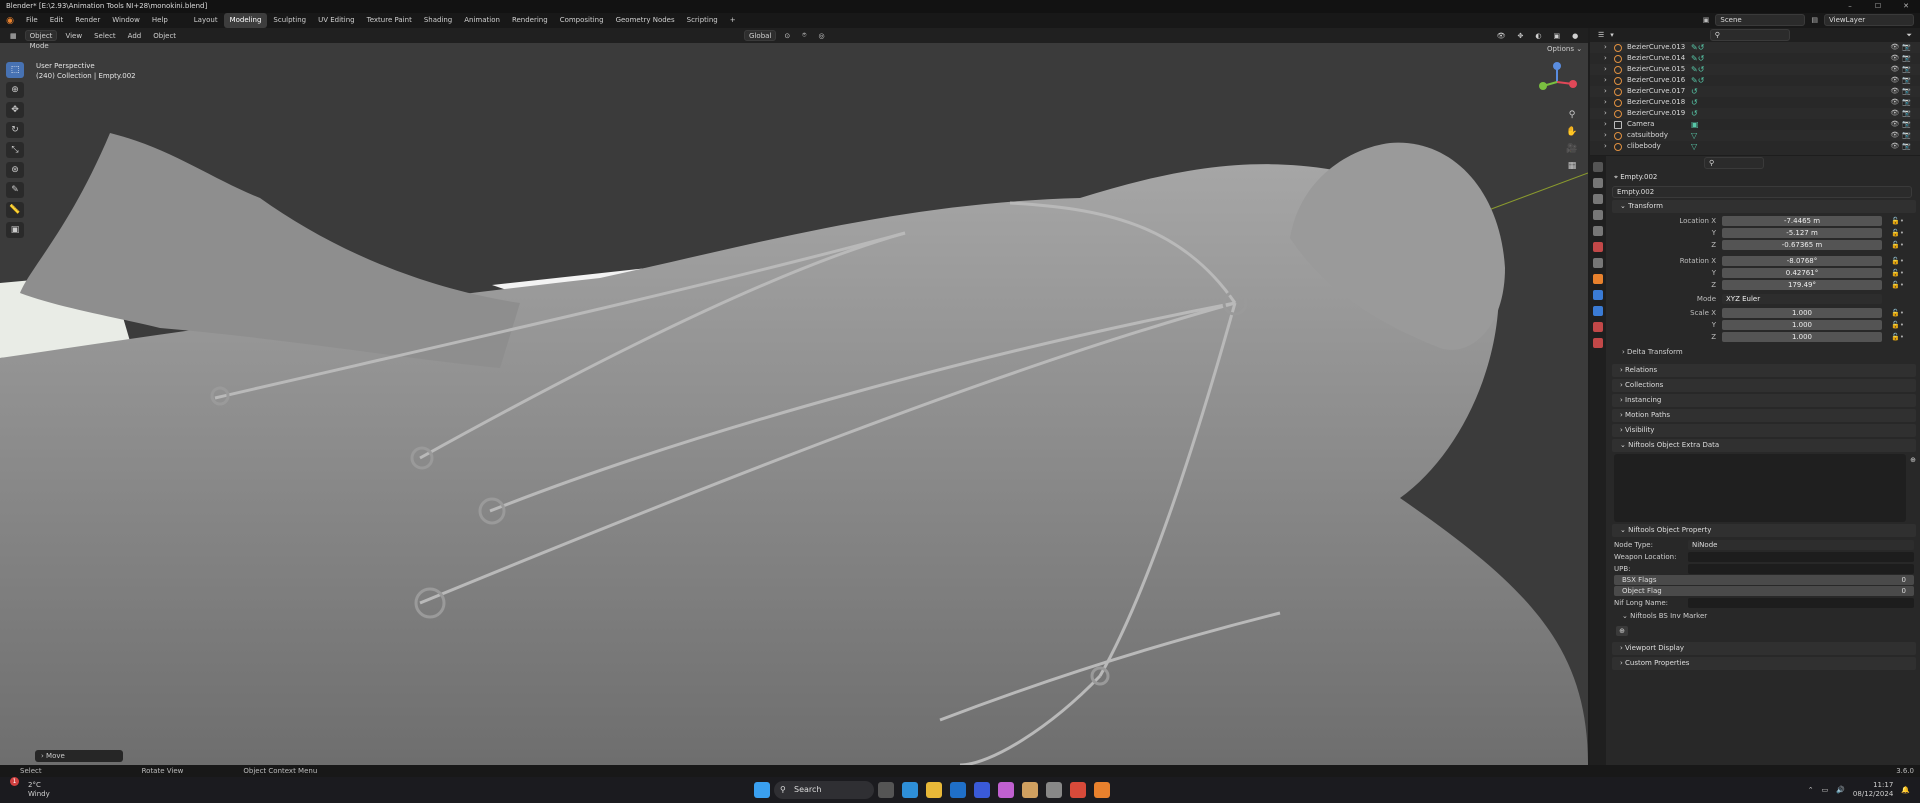 The height and width of the screenshot is (803, 1920). Describe the element at coordinates (982, 790) in the screenshot. I see `store-icon` at that location.